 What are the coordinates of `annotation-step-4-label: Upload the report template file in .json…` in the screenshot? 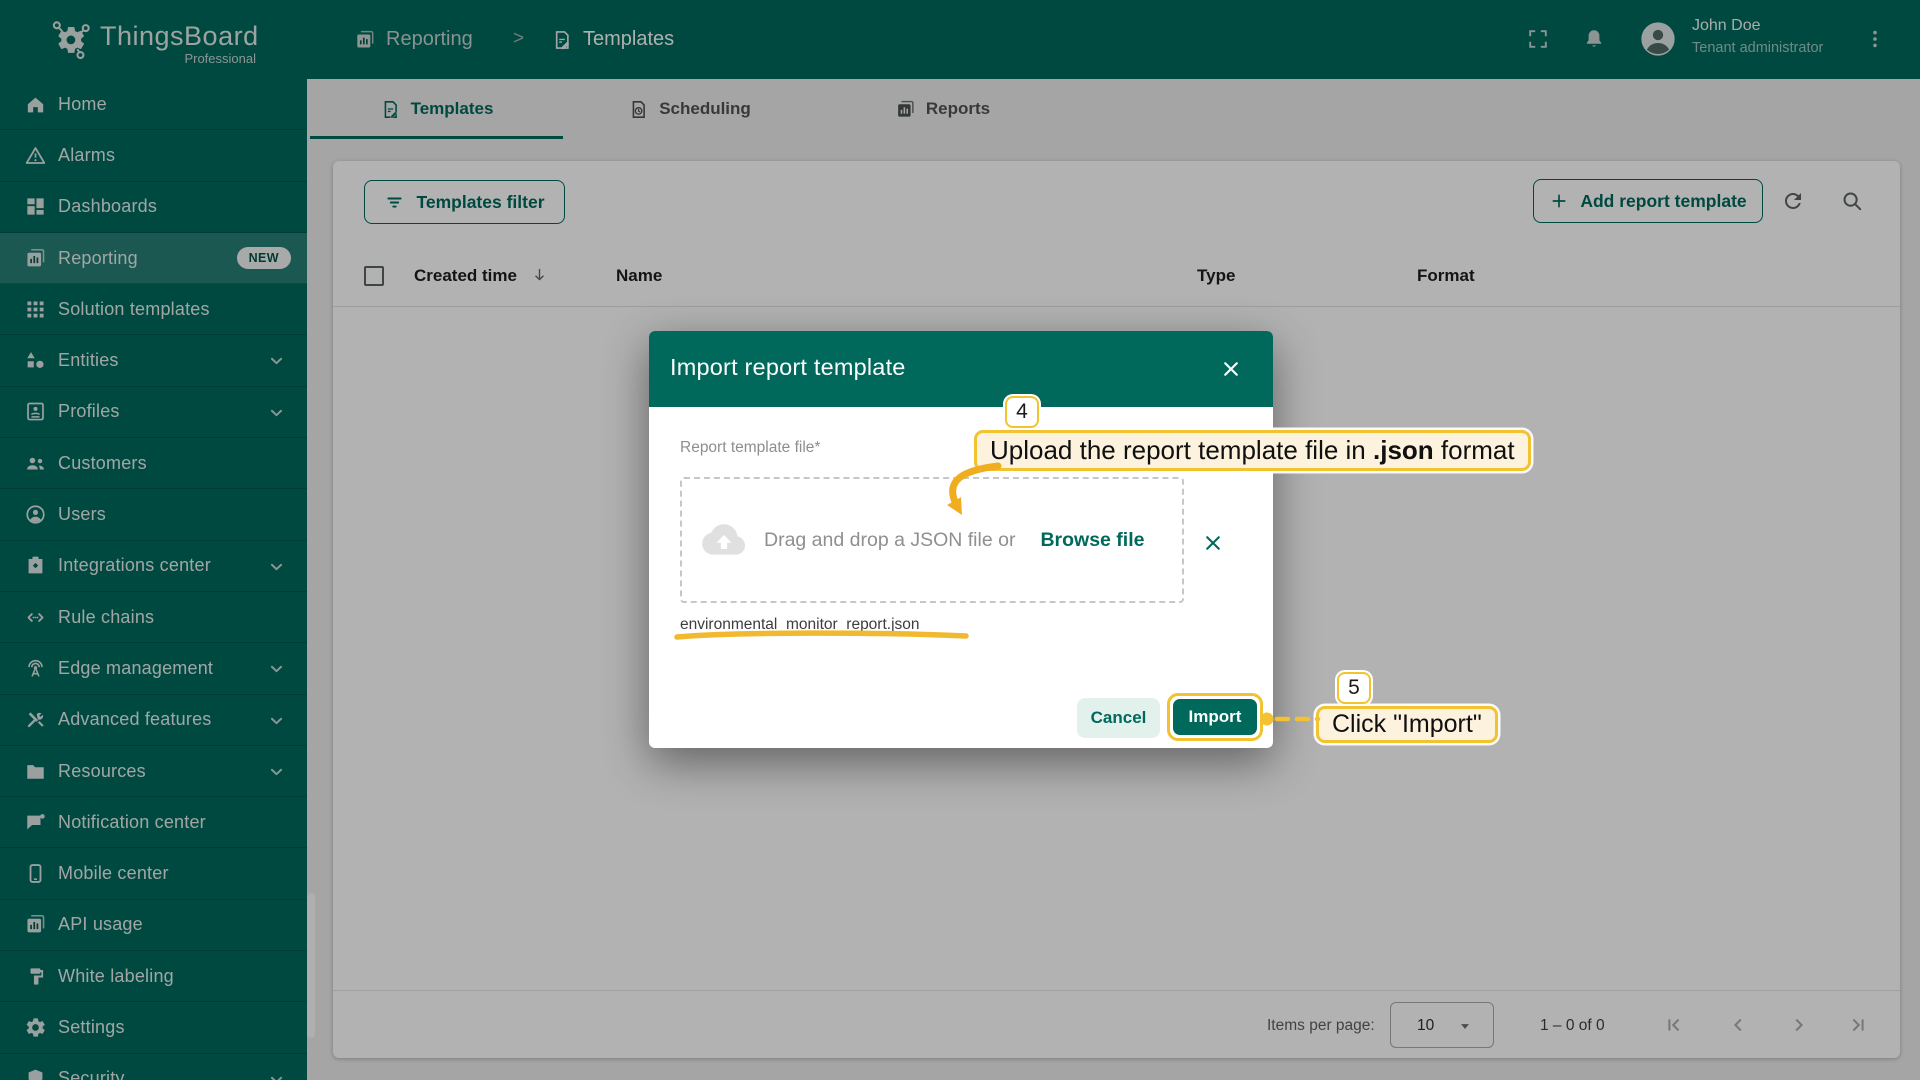 It's located at (1252, 450).